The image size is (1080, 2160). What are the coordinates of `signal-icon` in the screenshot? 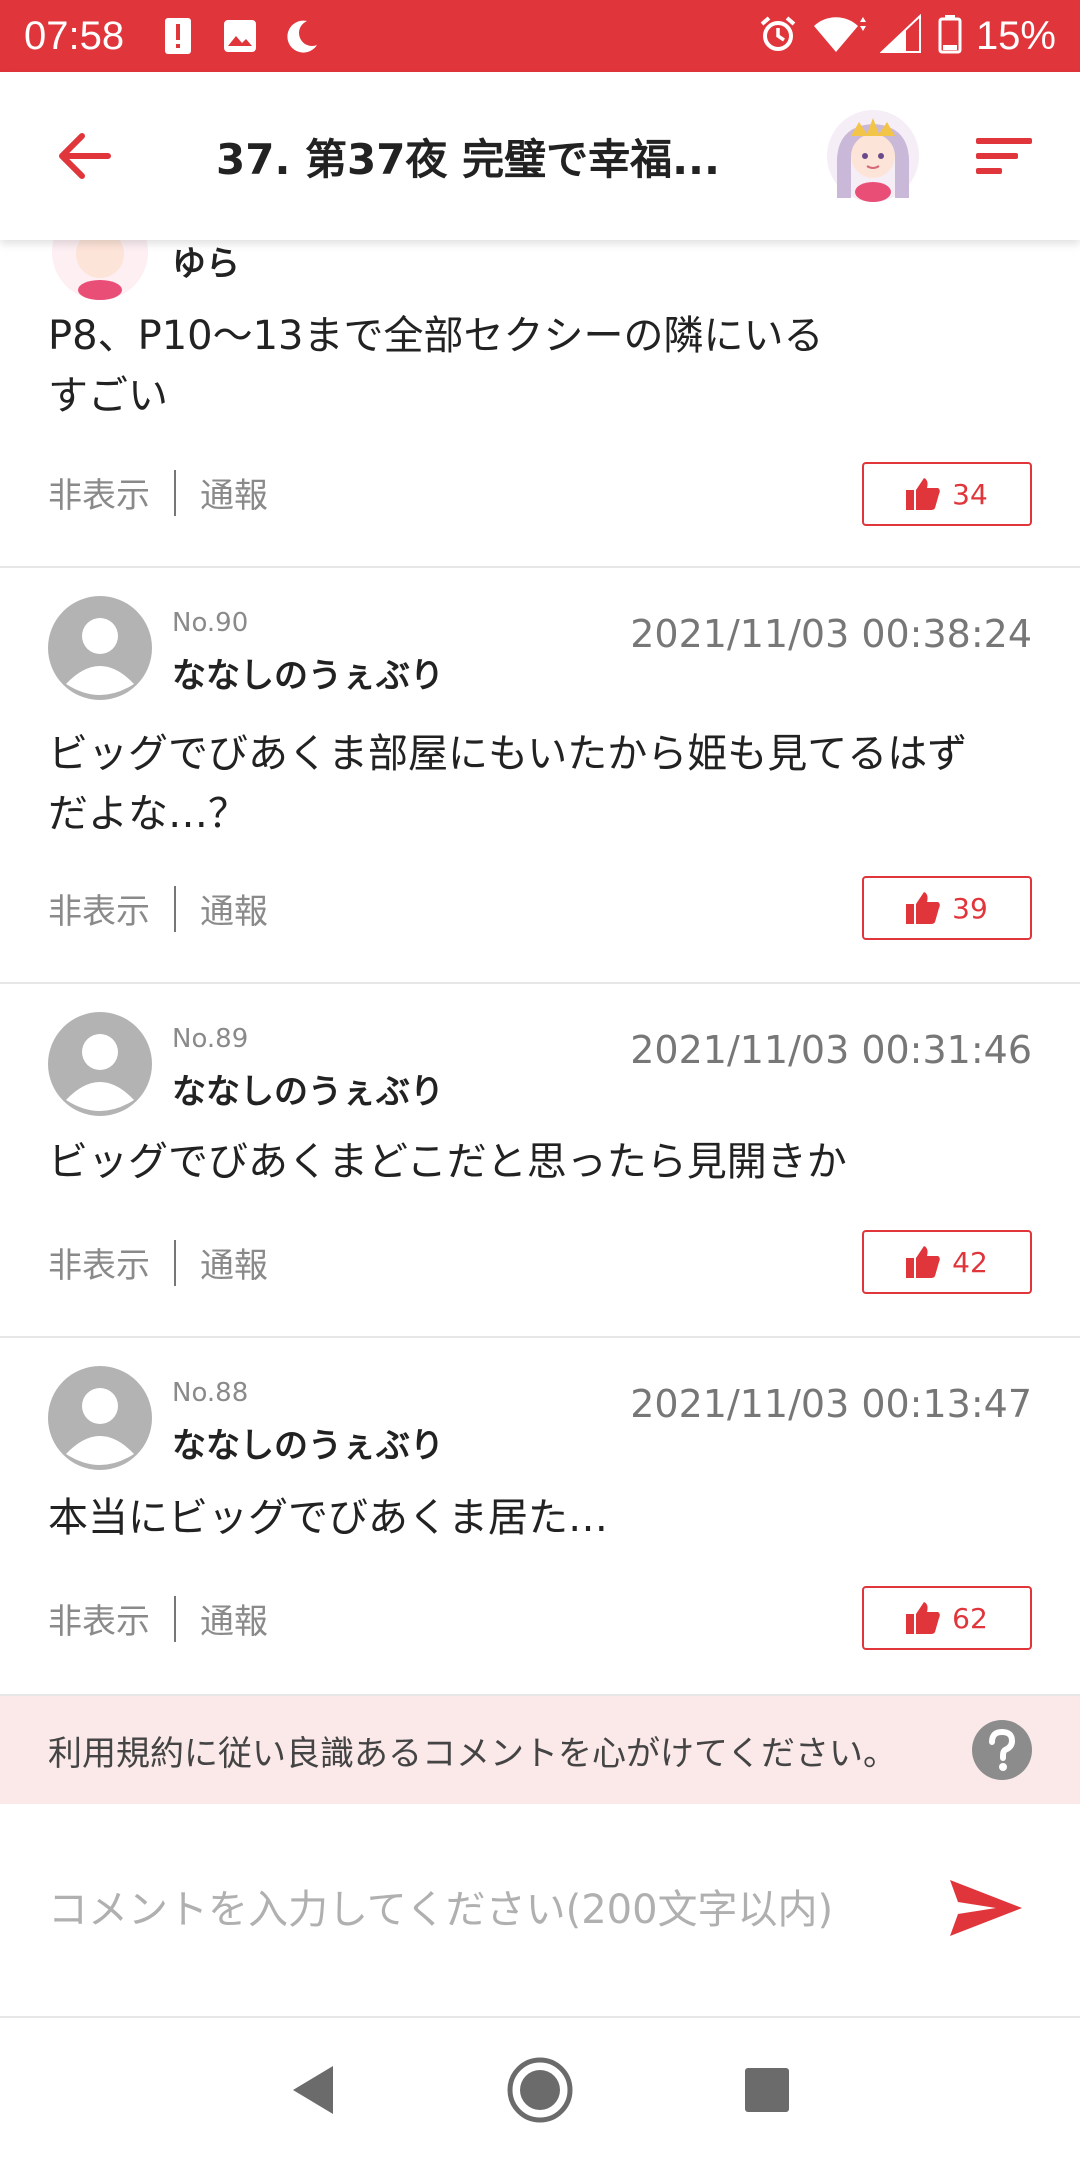 It's located at (901, 35).